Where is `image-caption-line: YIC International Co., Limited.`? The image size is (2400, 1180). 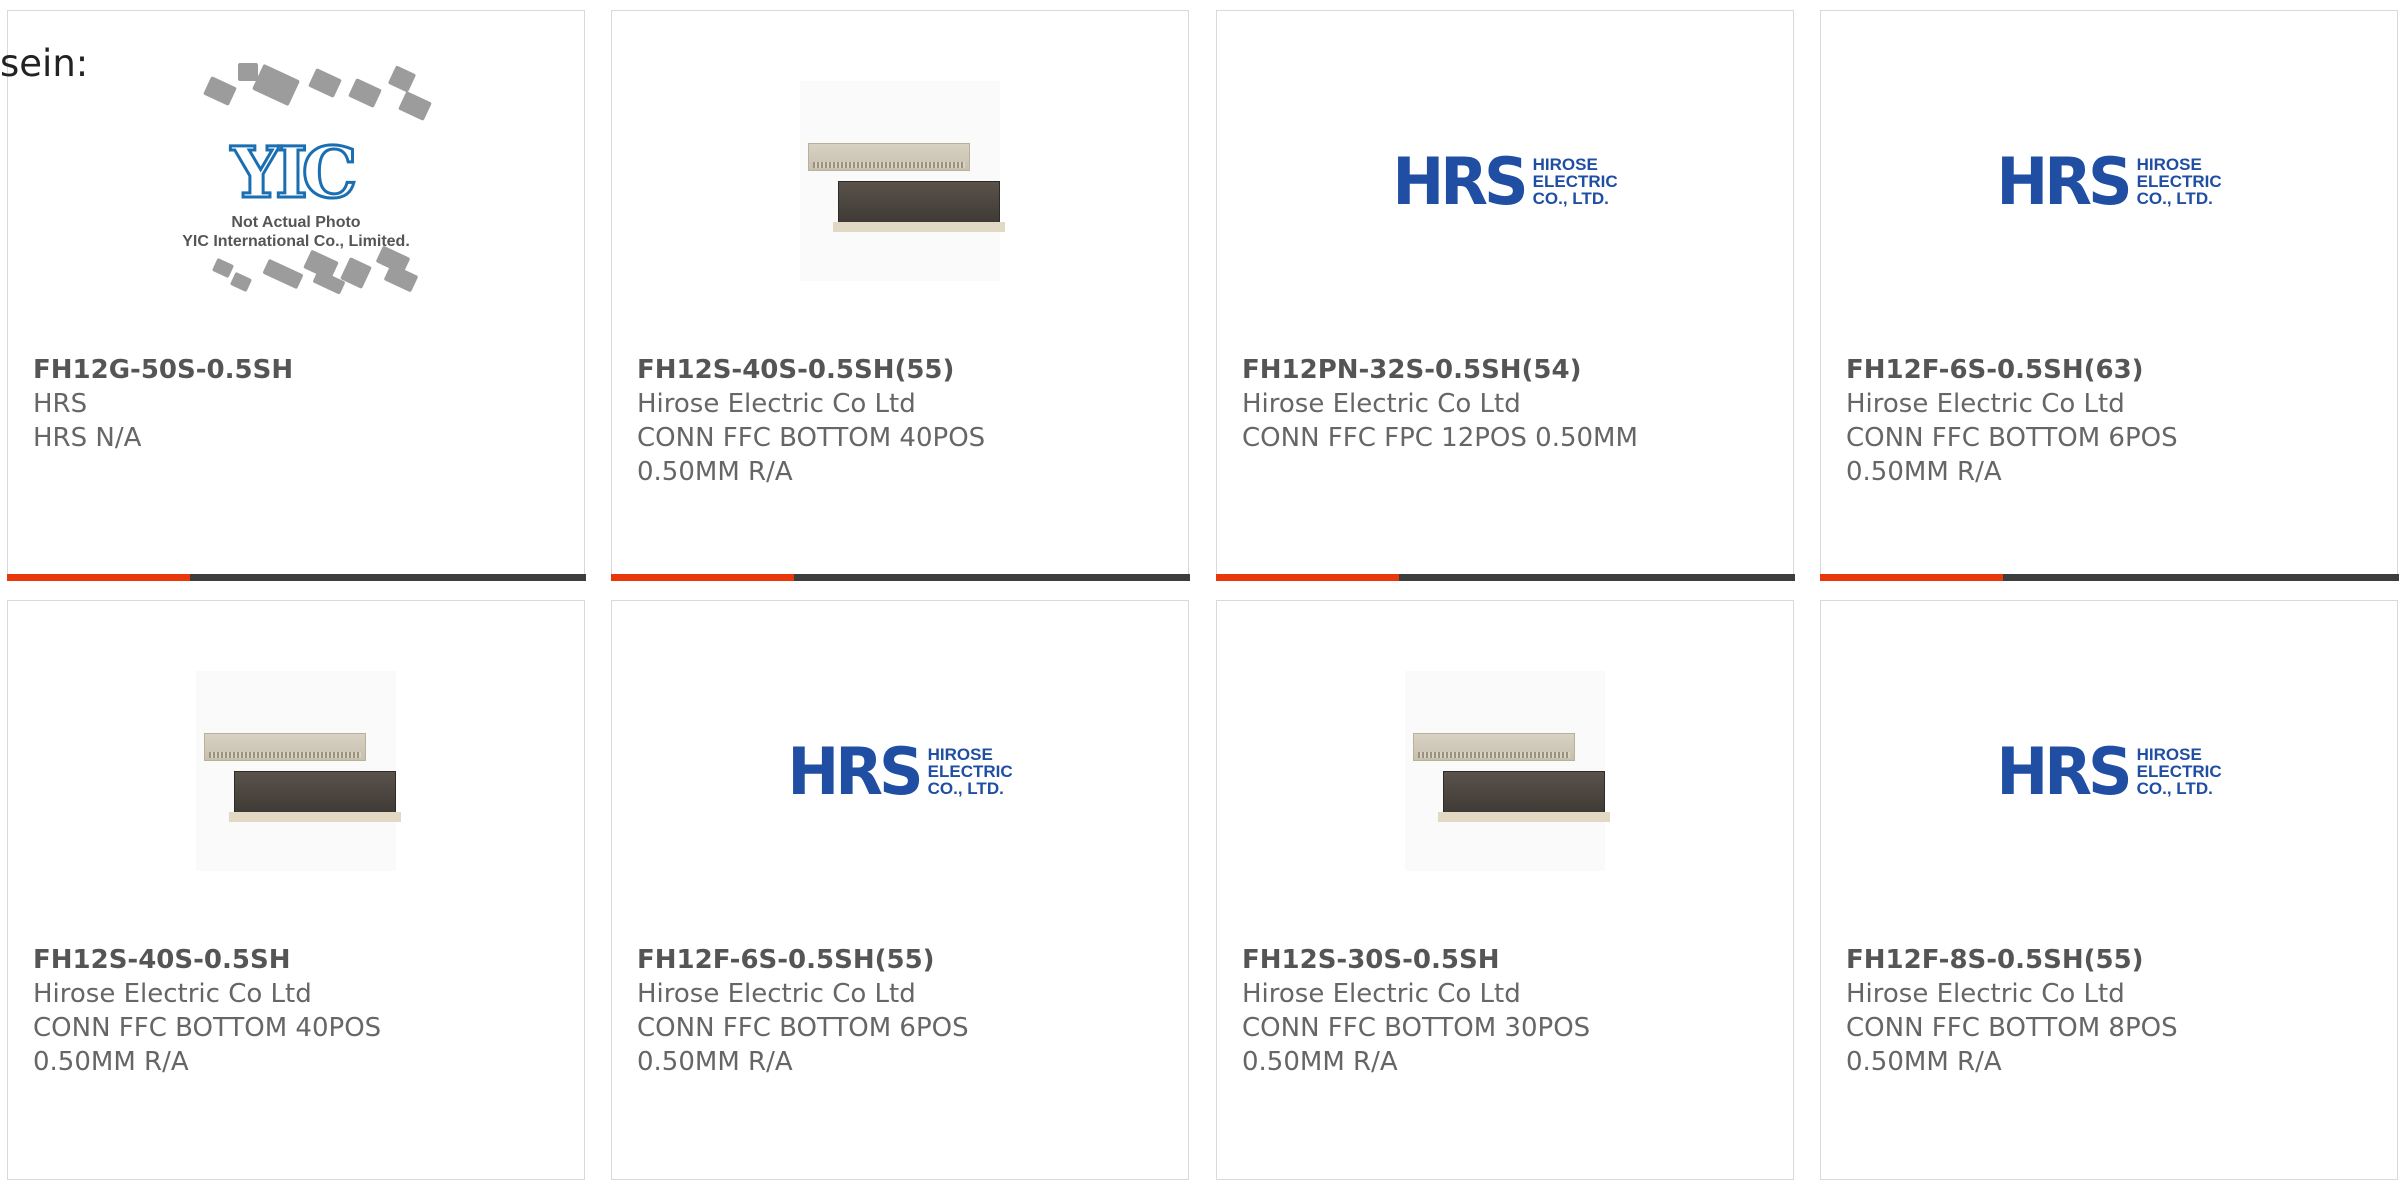 image-caption-line: YIC International Co., Limited. is located at coordinates (296, 241).